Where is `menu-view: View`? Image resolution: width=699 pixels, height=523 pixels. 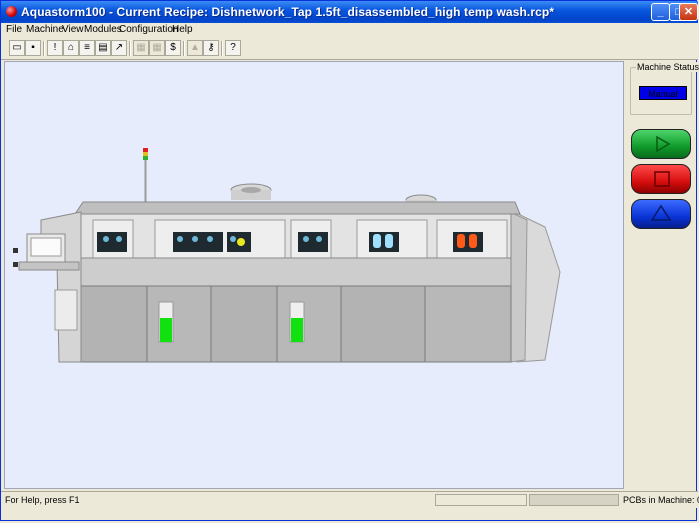 menu-view: View is located at coordinates (73, 29).